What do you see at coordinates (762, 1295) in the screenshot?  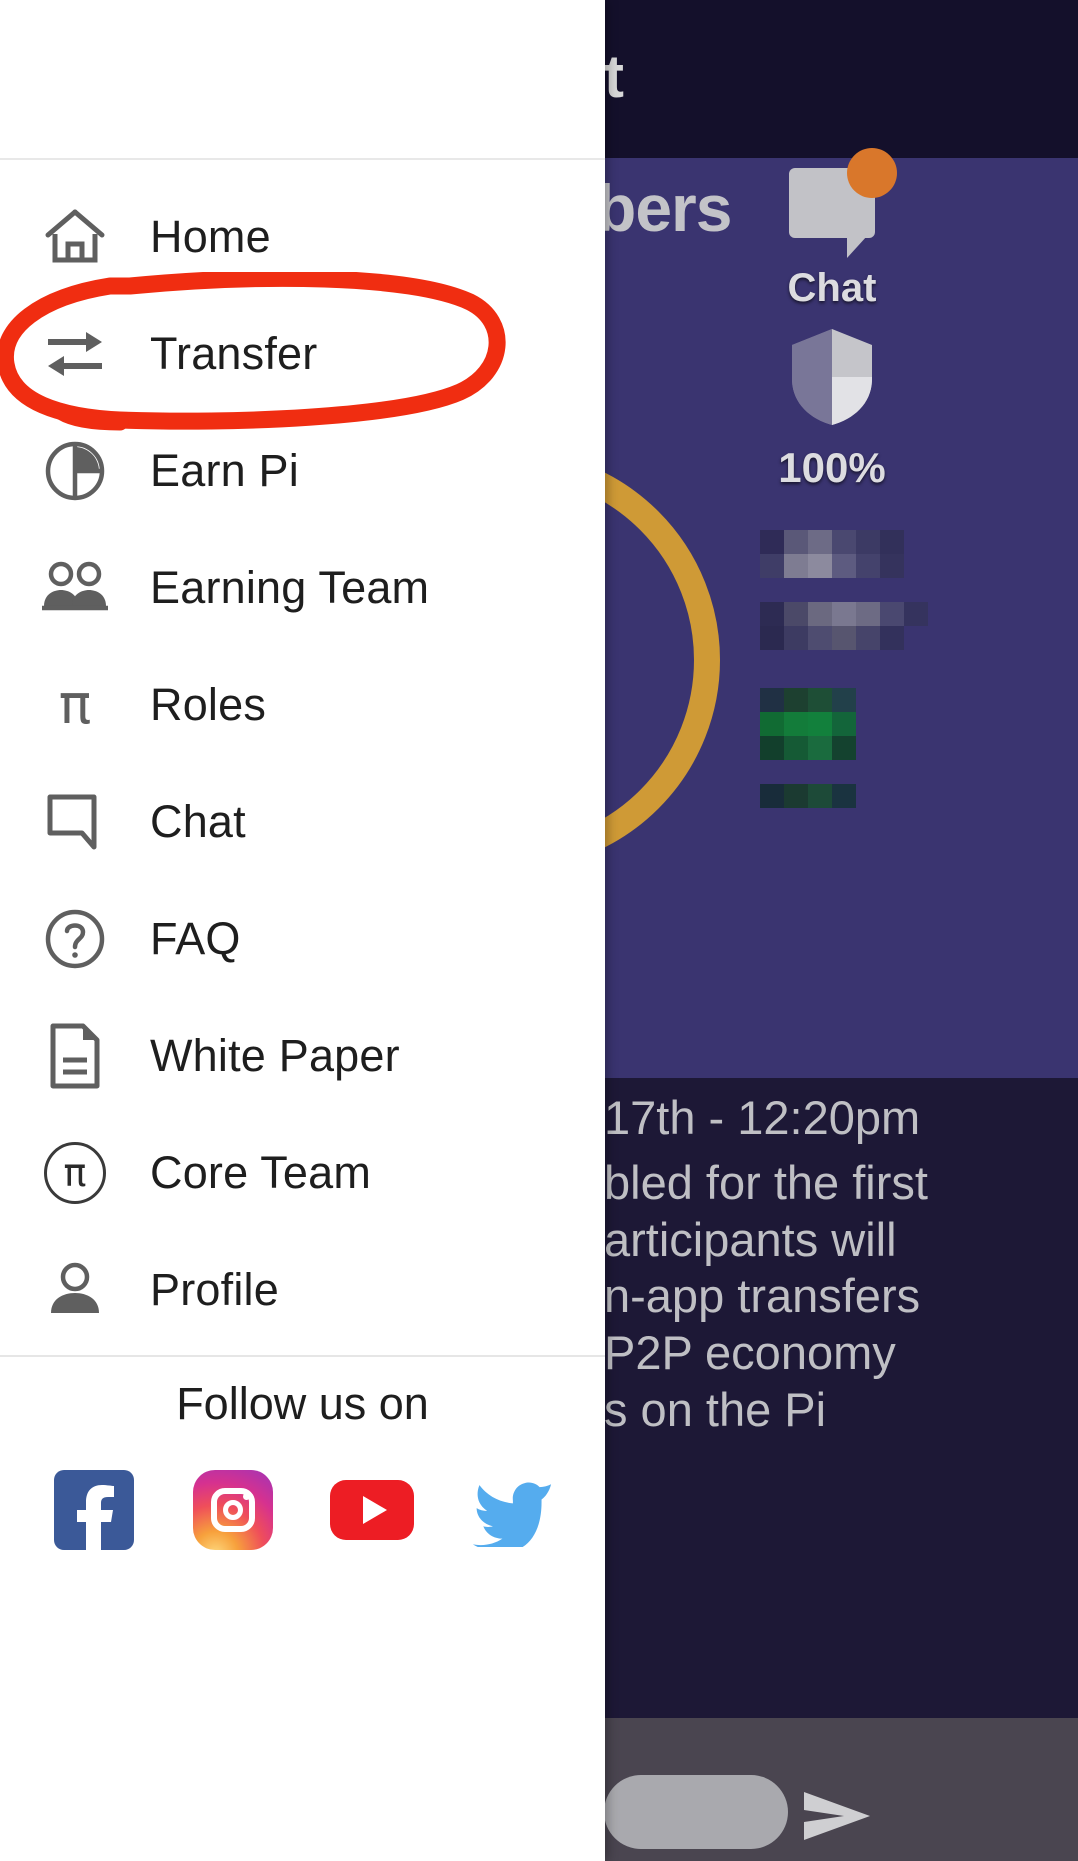 I see `background-body-line: n-app transfers` at bounding box center [762, 1295].